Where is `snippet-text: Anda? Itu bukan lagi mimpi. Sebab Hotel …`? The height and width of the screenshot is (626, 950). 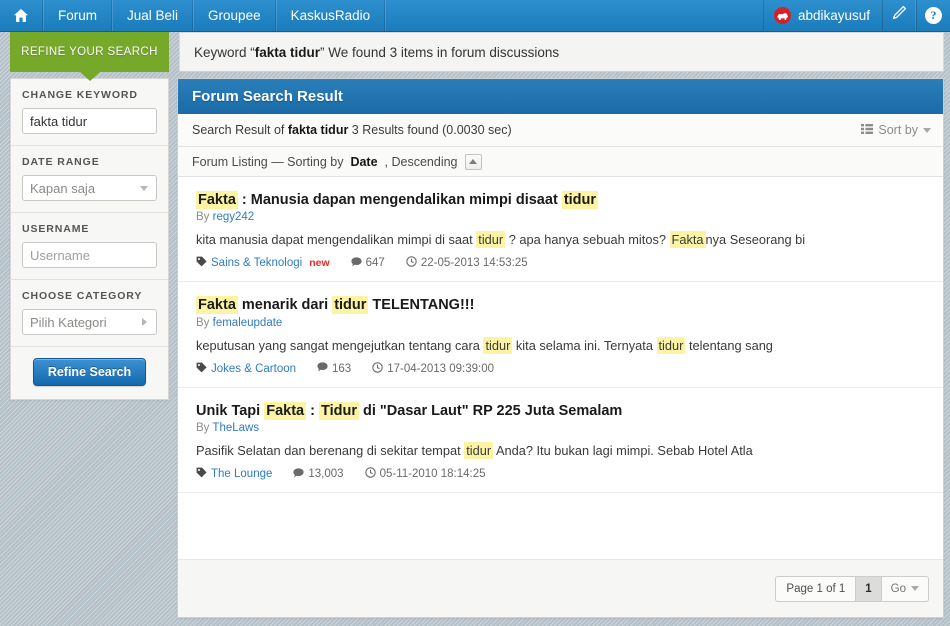 snippet-text: Anda? Itu bukan lagi mimpi. Sebab Hotel … is located at coordinates (623, 450).